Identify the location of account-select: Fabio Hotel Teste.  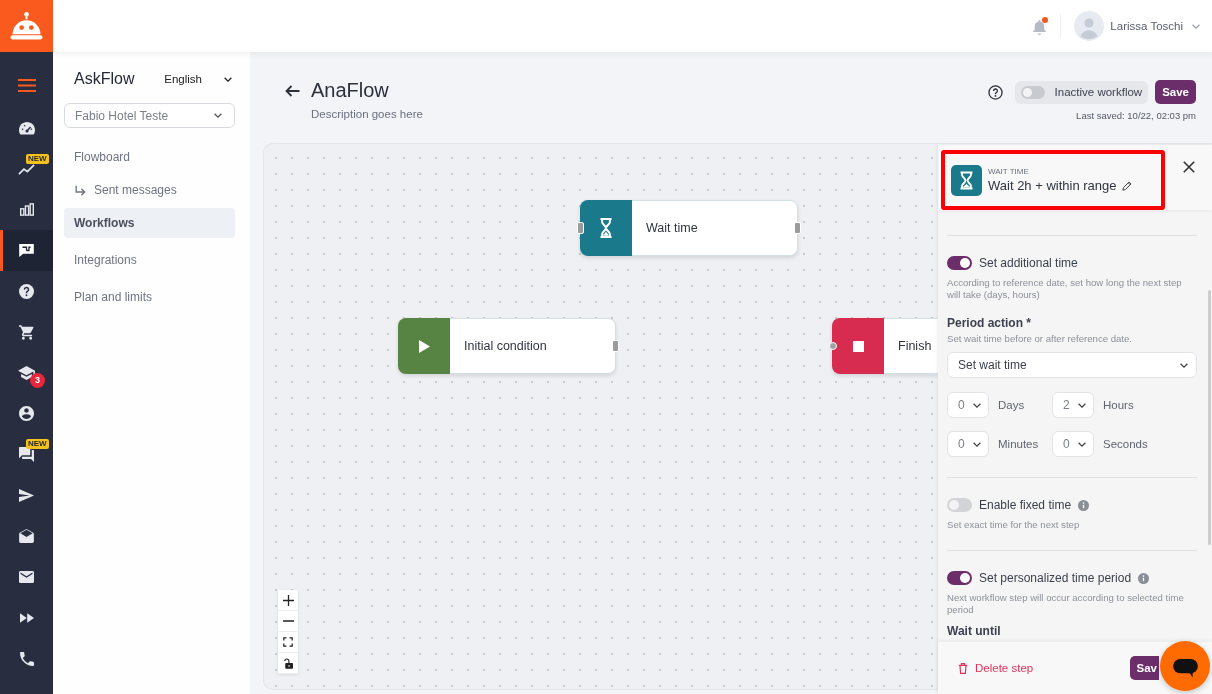
(149, 115).